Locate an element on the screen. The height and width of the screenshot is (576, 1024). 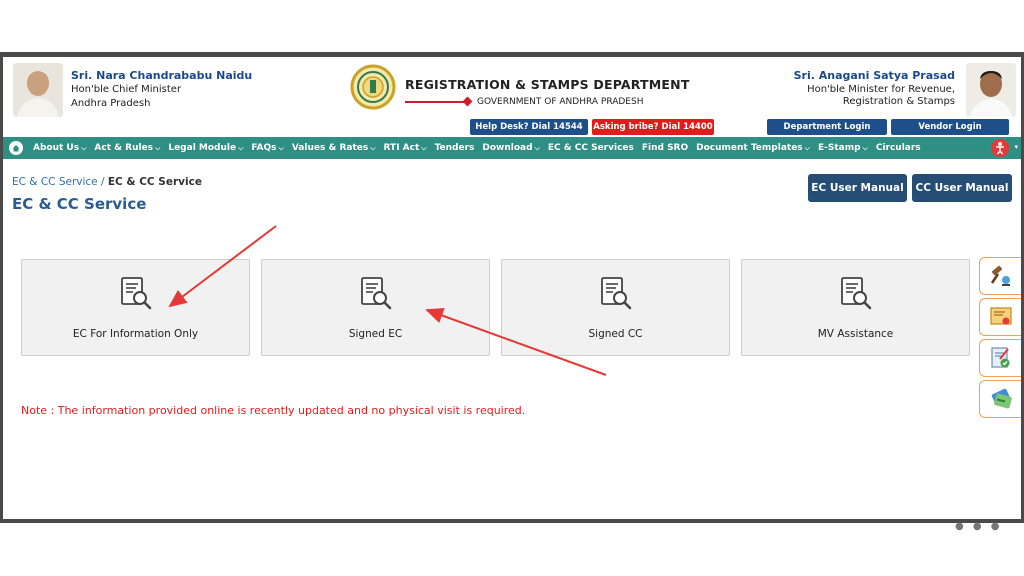
auction-gavel-icon is located at coordinates (1000, 276).